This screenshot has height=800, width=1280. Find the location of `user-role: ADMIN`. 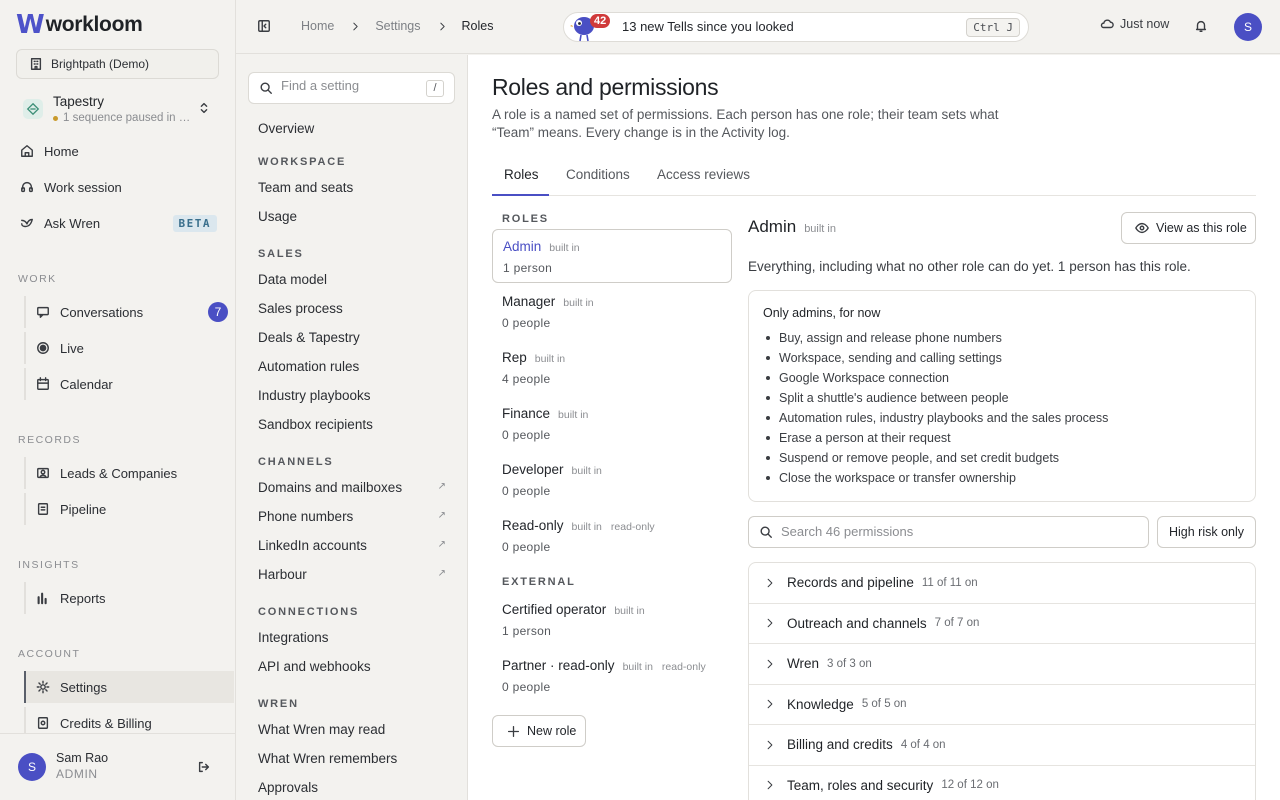

user-role: ADMIN is located at coordinates (77, 774).